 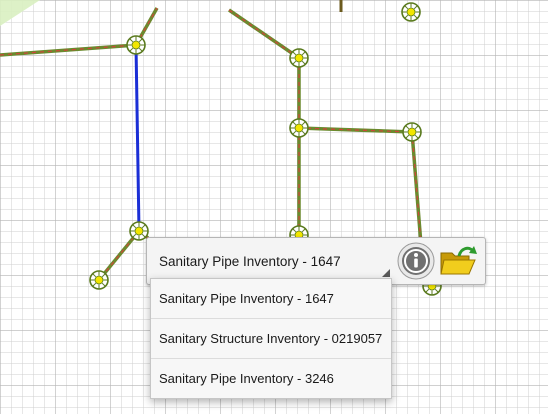 I want to click on open-folder-button, so click(x=459, y=261).